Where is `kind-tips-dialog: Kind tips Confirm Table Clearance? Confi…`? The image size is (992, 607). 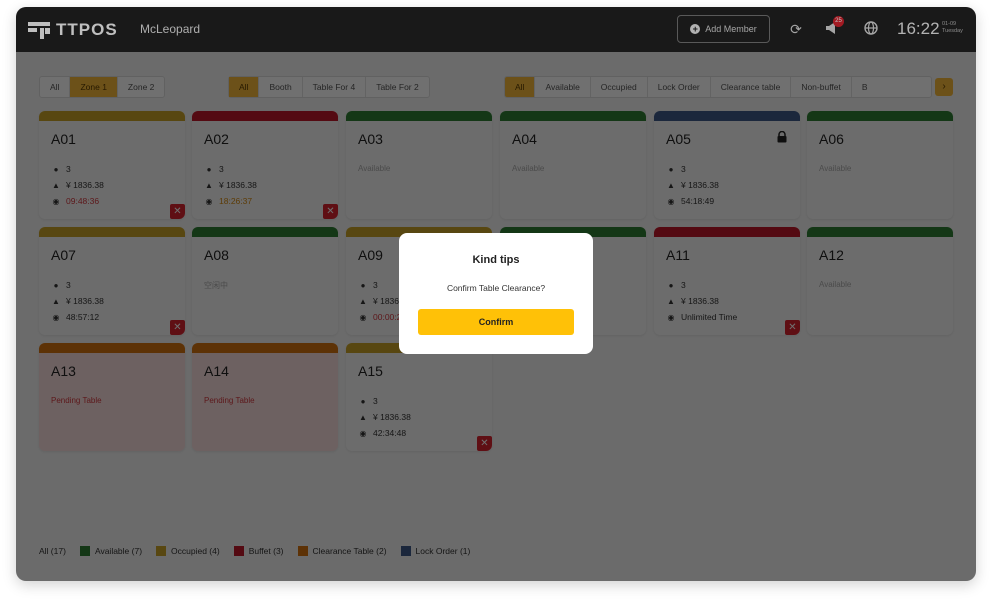 kind-tips-dialog: Kind tips Confirm Table Clearance? Confi… is located at coordinates (496, 293).